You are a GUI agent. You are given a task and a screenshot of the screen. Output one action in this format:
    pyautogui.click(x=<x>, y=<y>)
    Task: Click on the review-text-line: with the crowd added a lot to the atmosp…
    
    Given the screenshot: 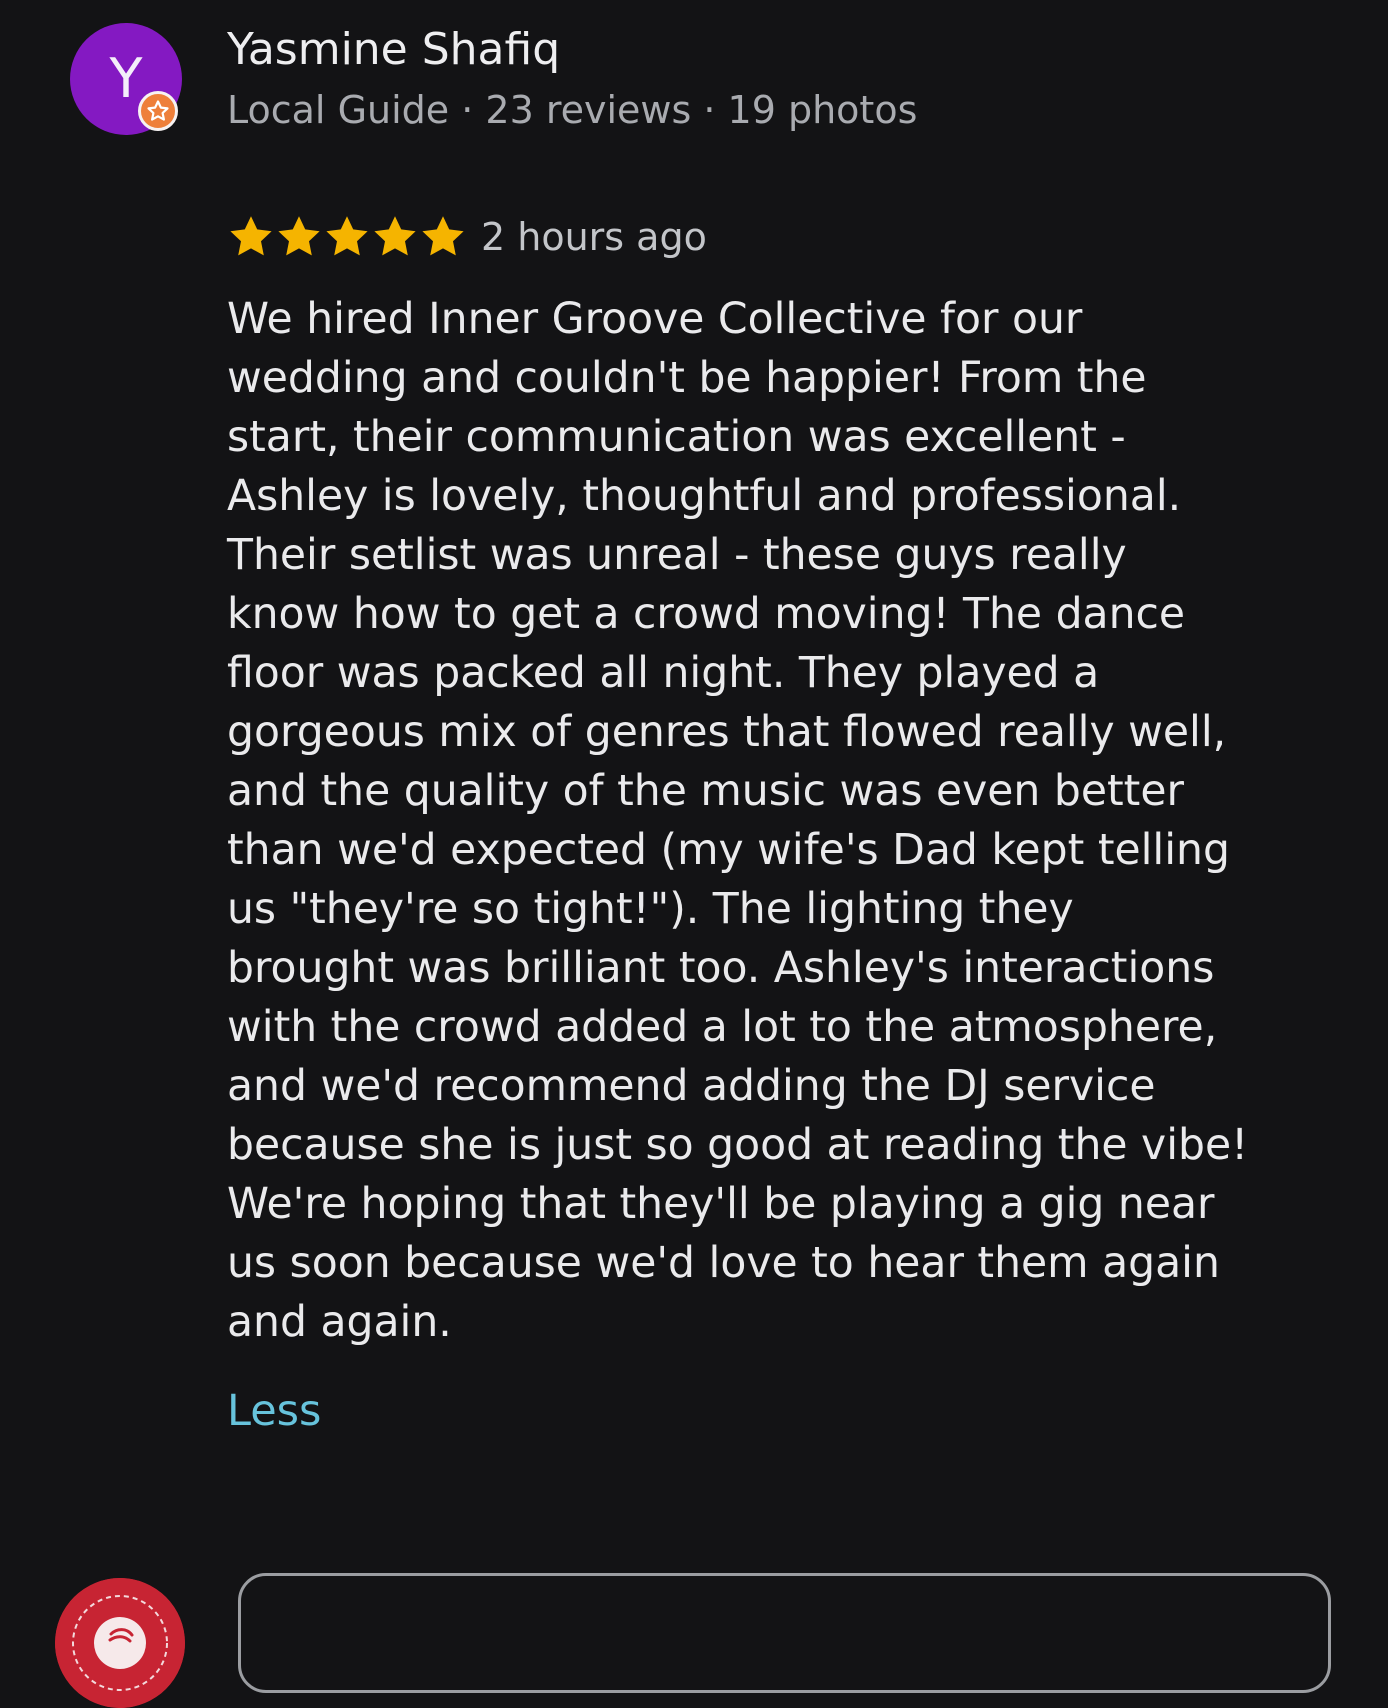 What is the action you would take?
    pyautogui.click(x=722, y=1027)
    